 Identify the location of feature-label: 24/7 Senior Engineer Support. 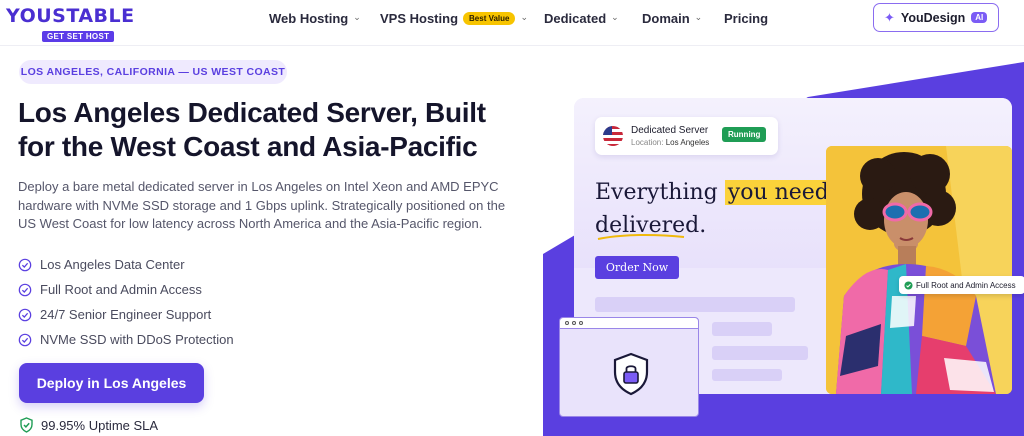
(126, 314).